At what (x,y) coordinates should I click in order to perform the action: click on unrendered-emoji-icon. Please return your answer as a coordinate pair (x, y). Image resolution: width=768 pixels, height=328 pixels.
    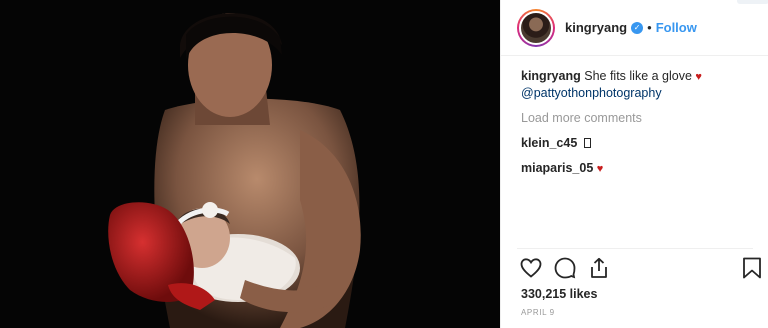
    Looking at the image, I should click on (587, 143).